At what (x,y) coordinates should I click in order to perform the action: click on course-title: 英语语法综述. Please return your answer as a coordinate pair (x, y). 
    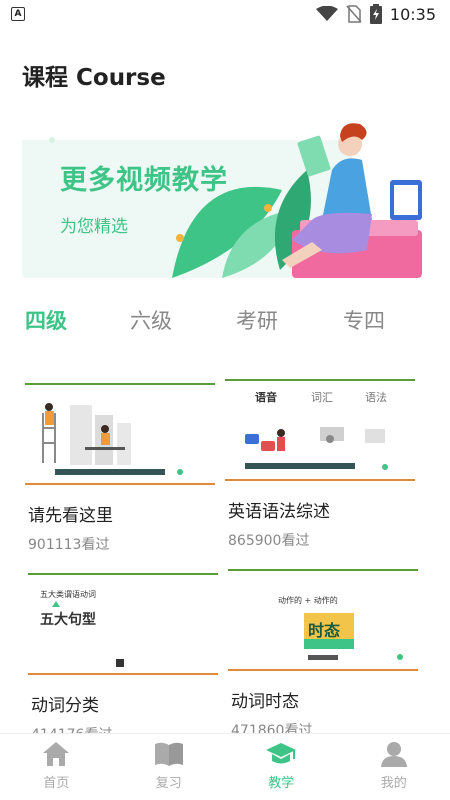
    Looking at the image, I should click on (279, 512).